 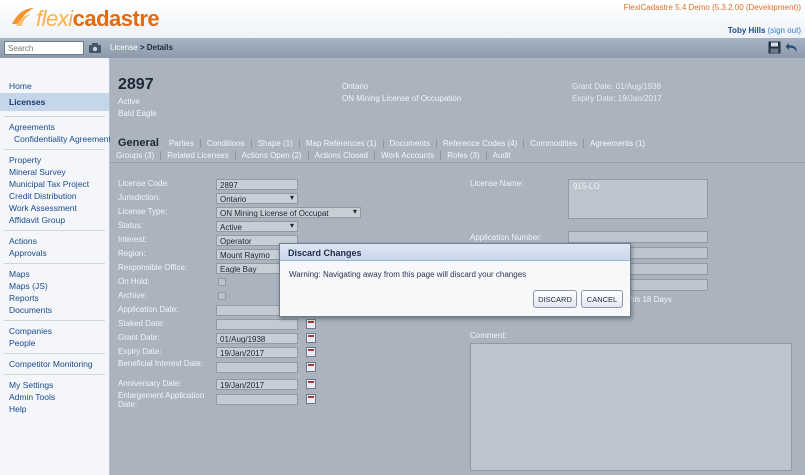 What do you see at coordinates (54, 397) in the screenshot?
I see `sidebar-item-admin-tools: Admin Tools` at bounding box center [54, 397].